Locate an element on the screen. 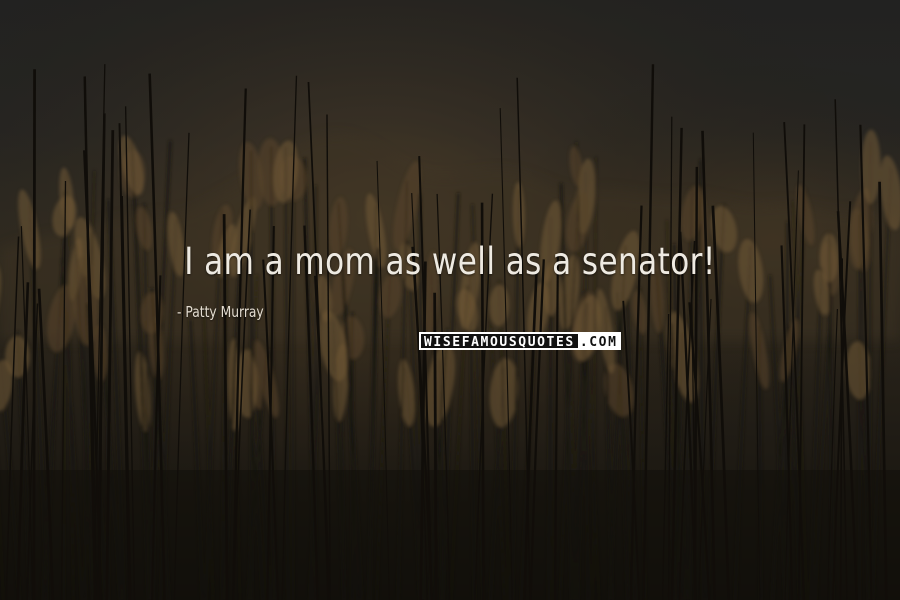 This screenshot has height=600, width=900. author-name: Patty Murray is located at coordinates (224, 312).